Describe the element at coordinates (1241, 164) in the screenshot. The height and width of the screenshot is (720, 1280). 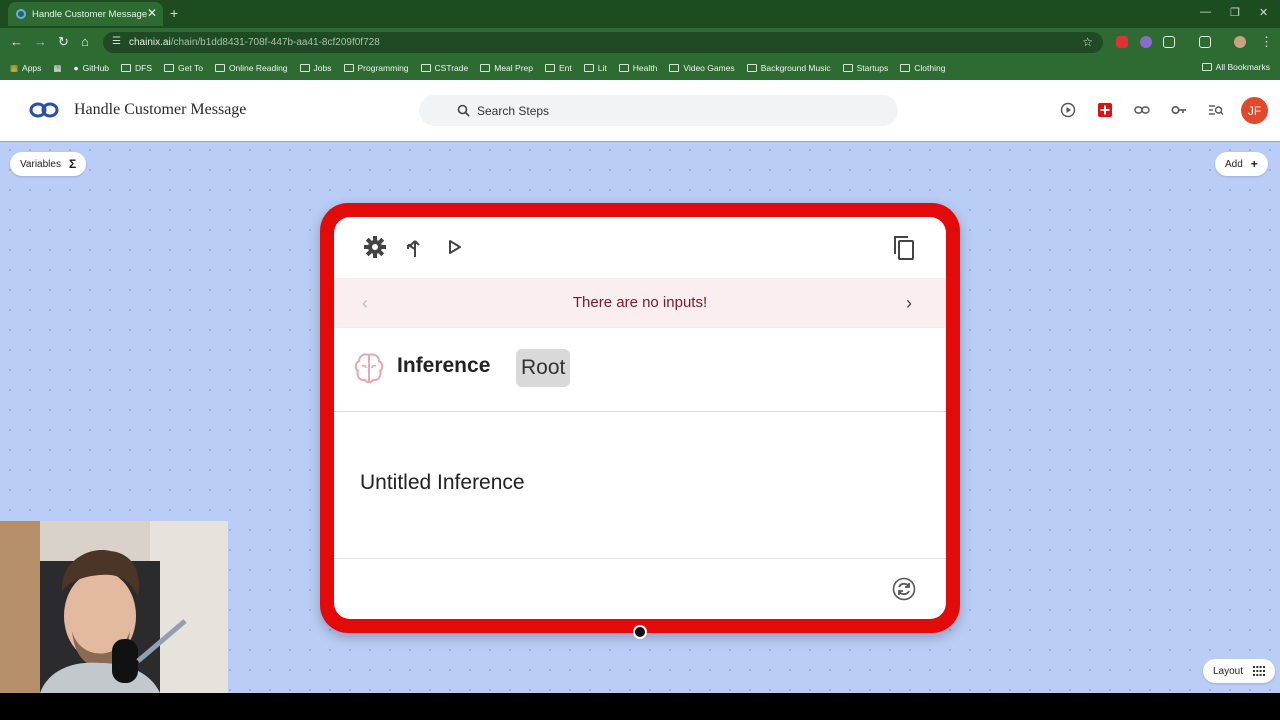
I see `add-button: Add +` at that location.